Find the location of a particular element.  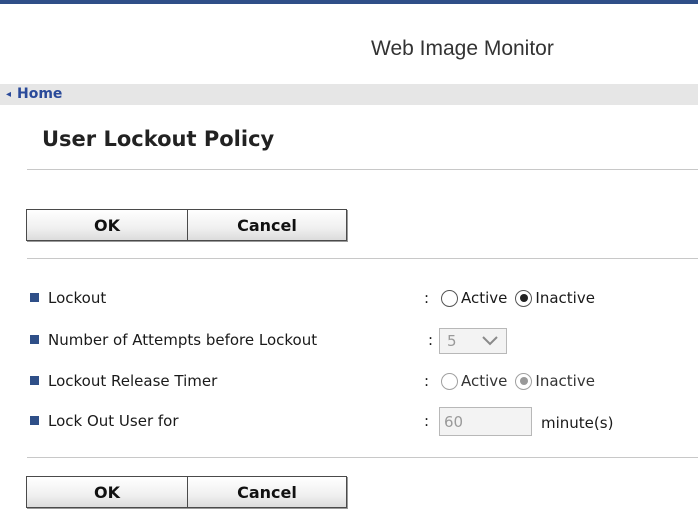

lockout-inactive-radio is located at coordinates (524, 298).